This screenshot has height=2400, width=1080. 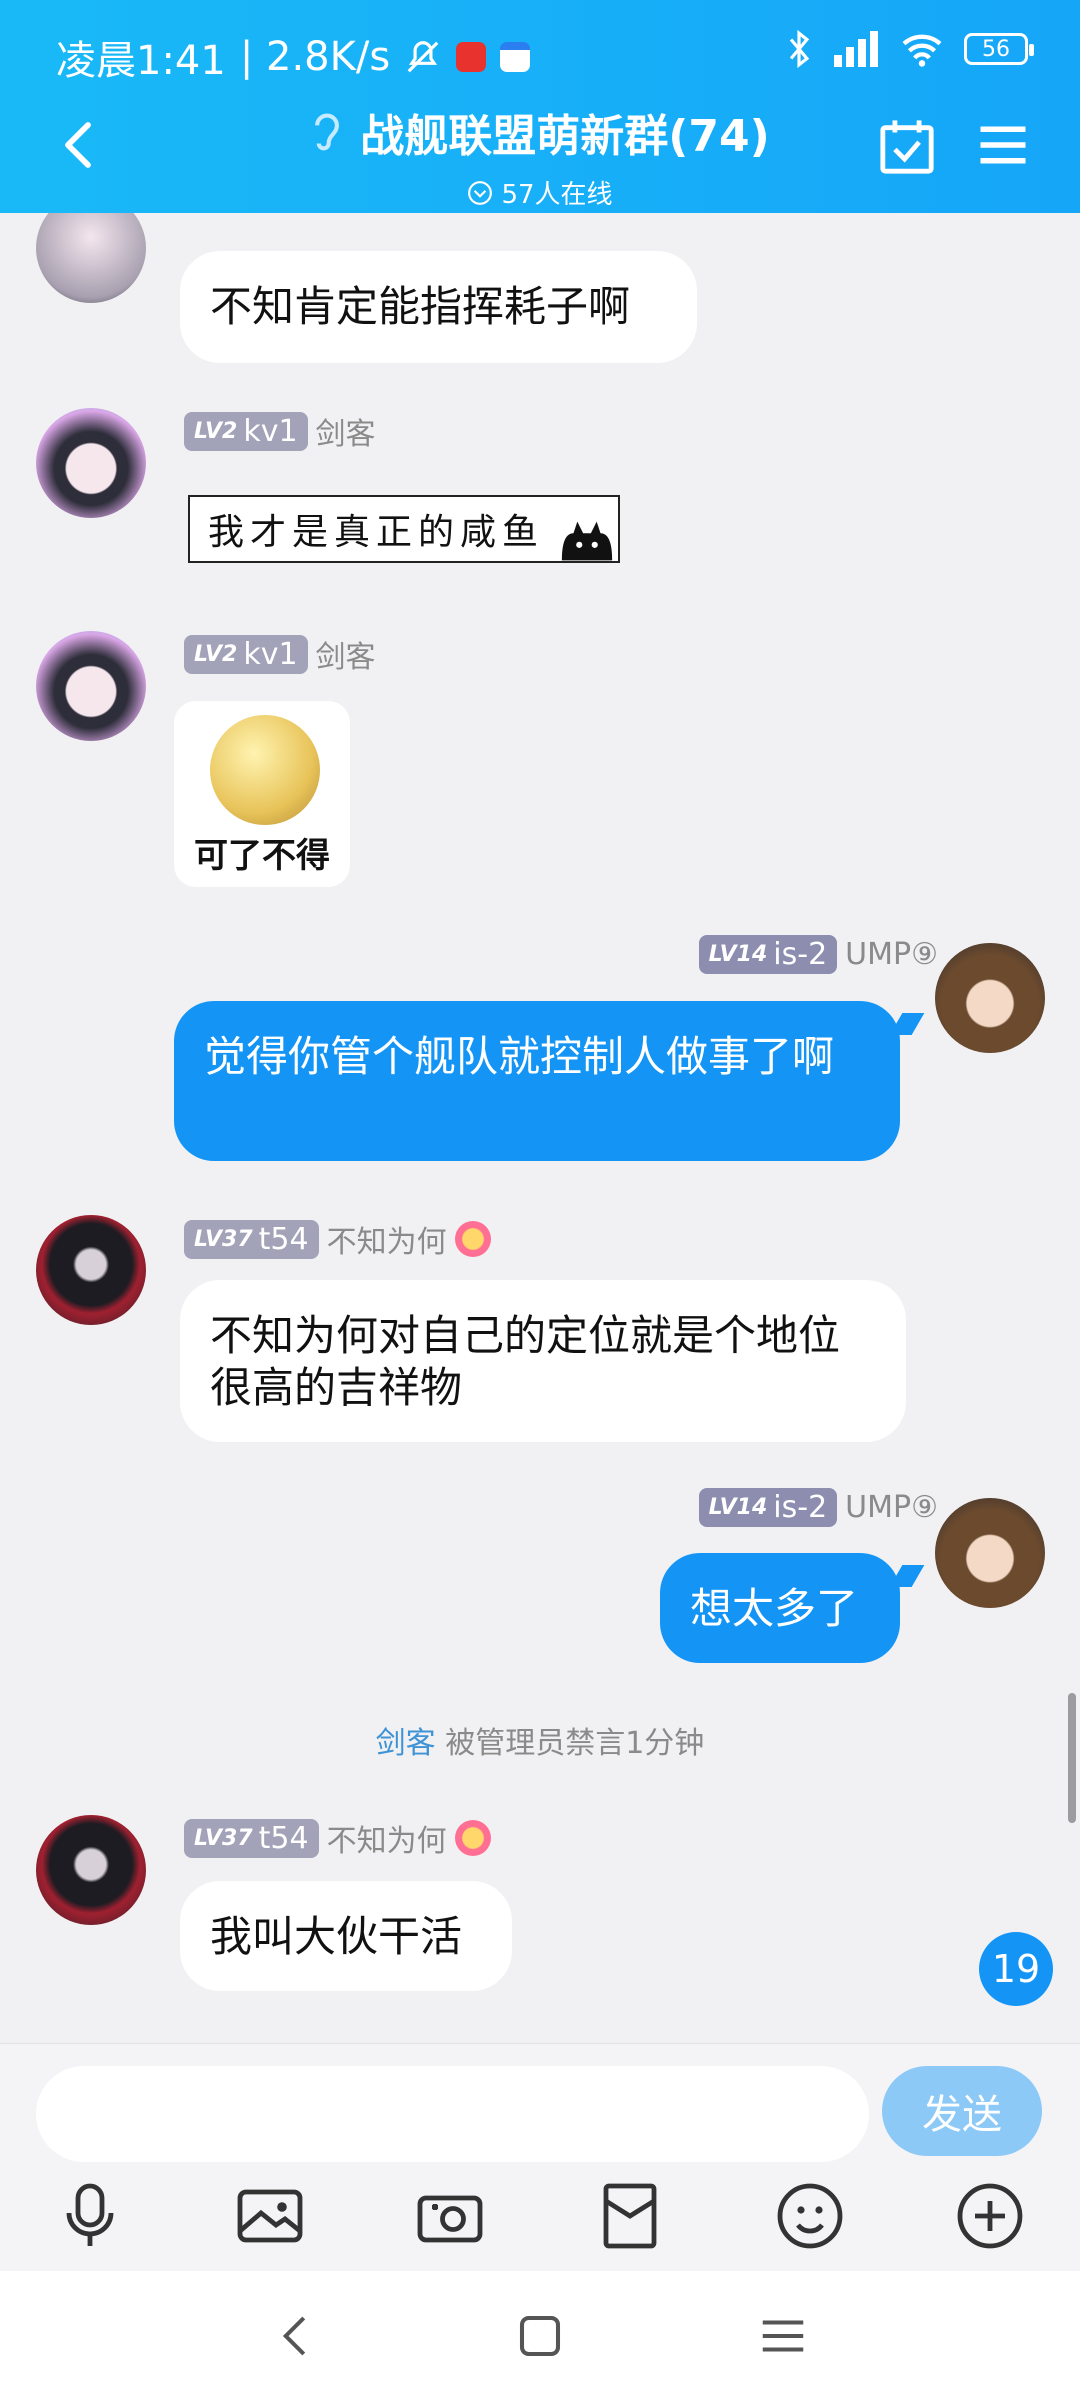 I want to click on microphone-icon, so click(x=90, y=2216).